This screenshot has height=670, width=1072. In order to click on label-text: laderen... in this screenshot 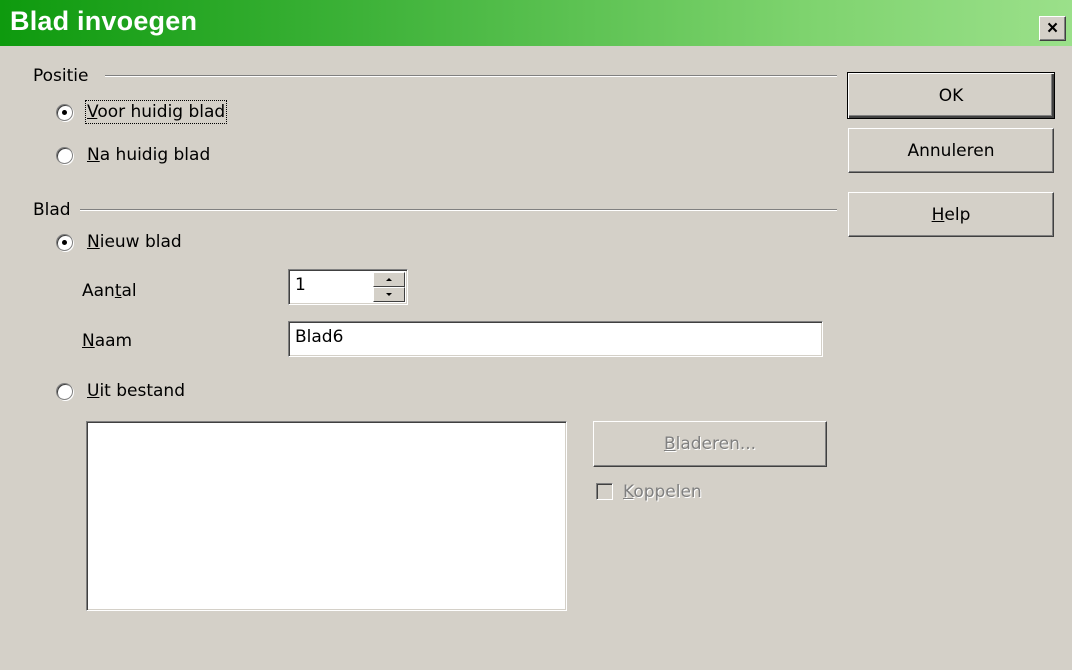, I will do `click(716, 444)`.